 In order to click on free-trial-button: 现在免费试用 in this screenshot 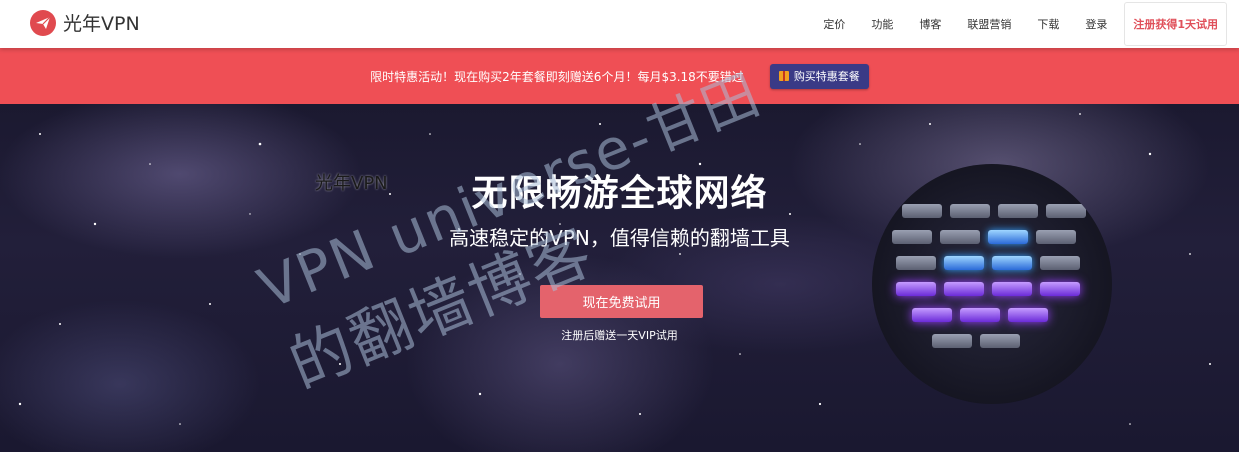, I will do `click(621, 301)`.